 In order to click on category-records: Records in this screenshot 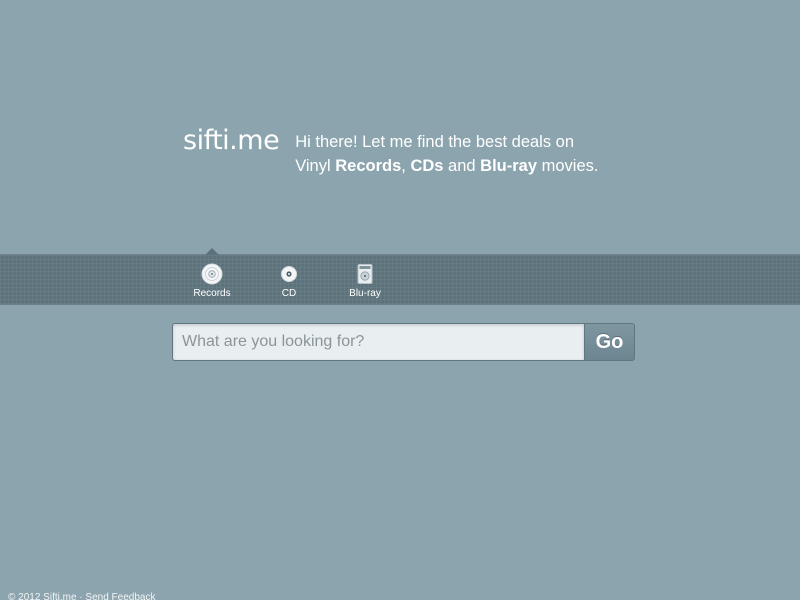, I will do `click(212, 281)`.